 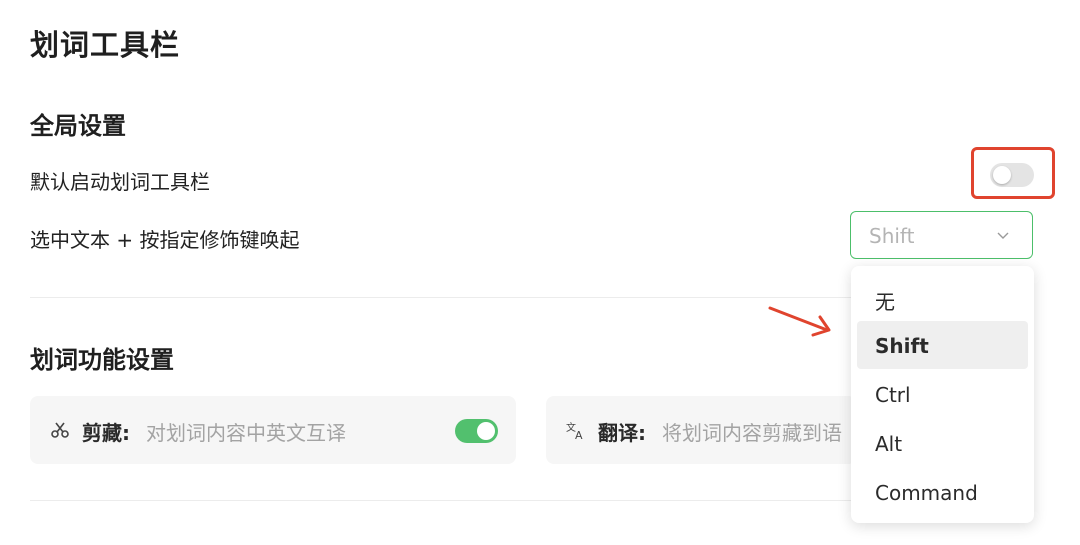 What do you see at coordinates (120, 182) in the screenshot?
I see `default-enable-label: 默认启动划词工具栏` at bounding box center [120, 182].